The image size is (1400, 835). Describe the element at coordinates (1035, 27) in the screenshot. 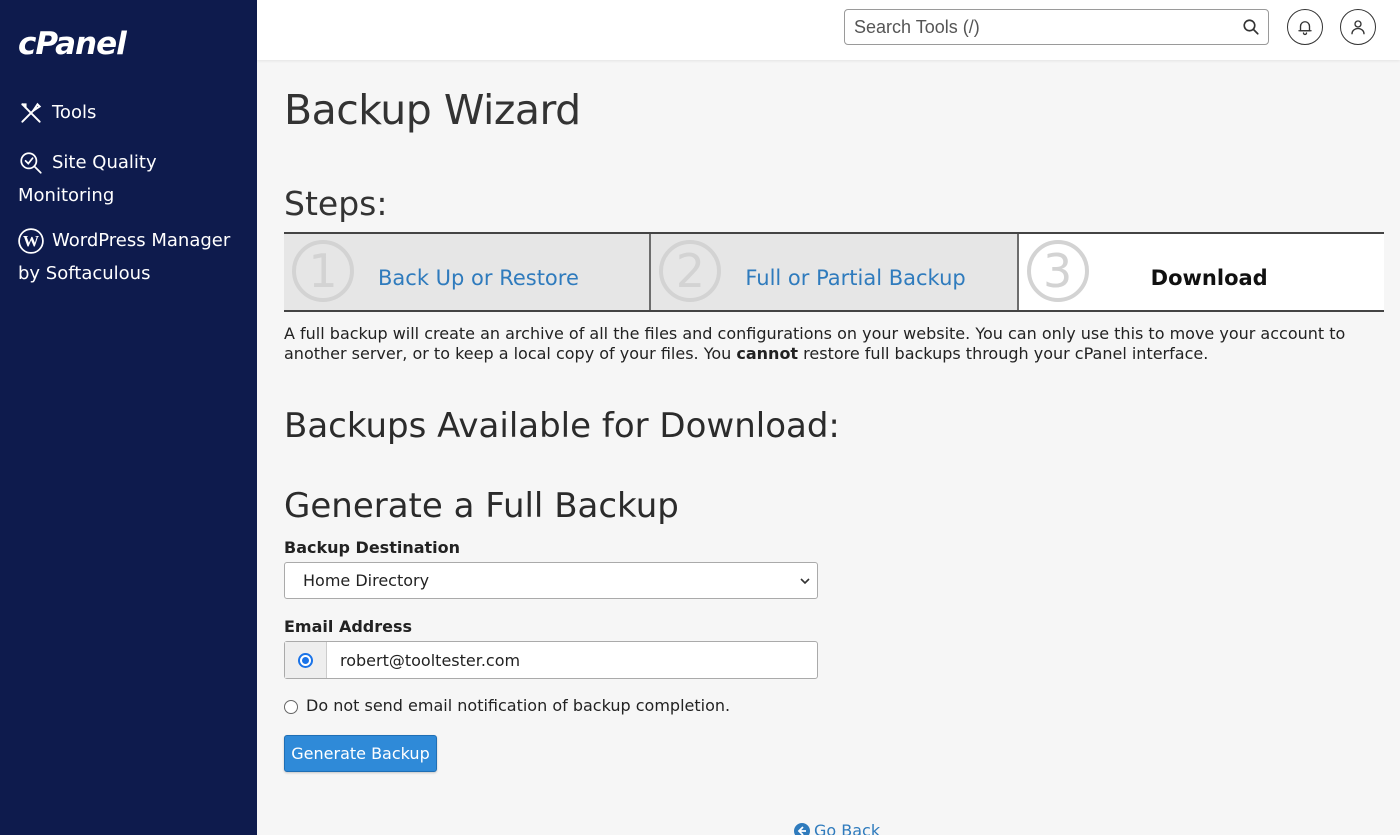

I see `search-input` at that location.